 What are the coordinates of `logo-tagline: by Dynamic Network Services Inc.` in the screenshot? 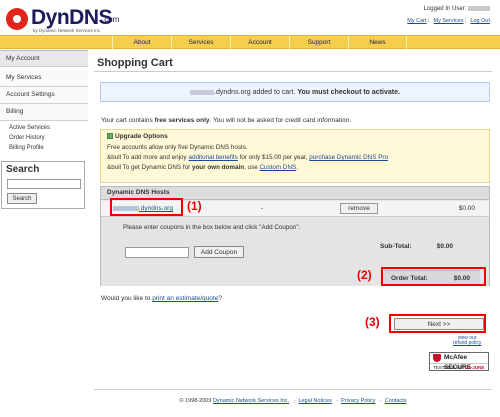 It's located at (67, 30).